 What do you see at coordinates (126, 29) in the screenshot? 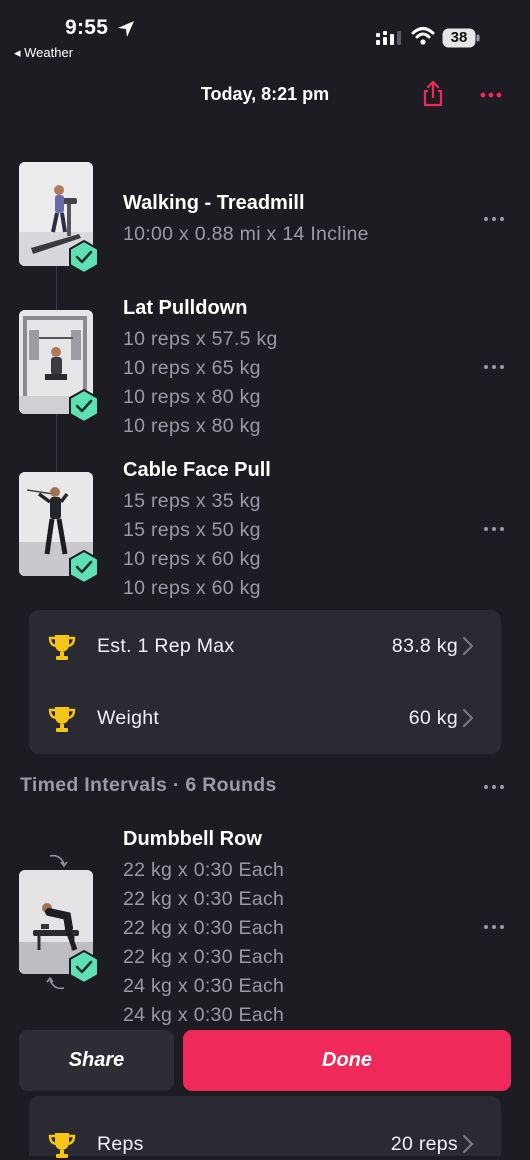
I see `location-arrow-icon` at bounding box center [126, 29].